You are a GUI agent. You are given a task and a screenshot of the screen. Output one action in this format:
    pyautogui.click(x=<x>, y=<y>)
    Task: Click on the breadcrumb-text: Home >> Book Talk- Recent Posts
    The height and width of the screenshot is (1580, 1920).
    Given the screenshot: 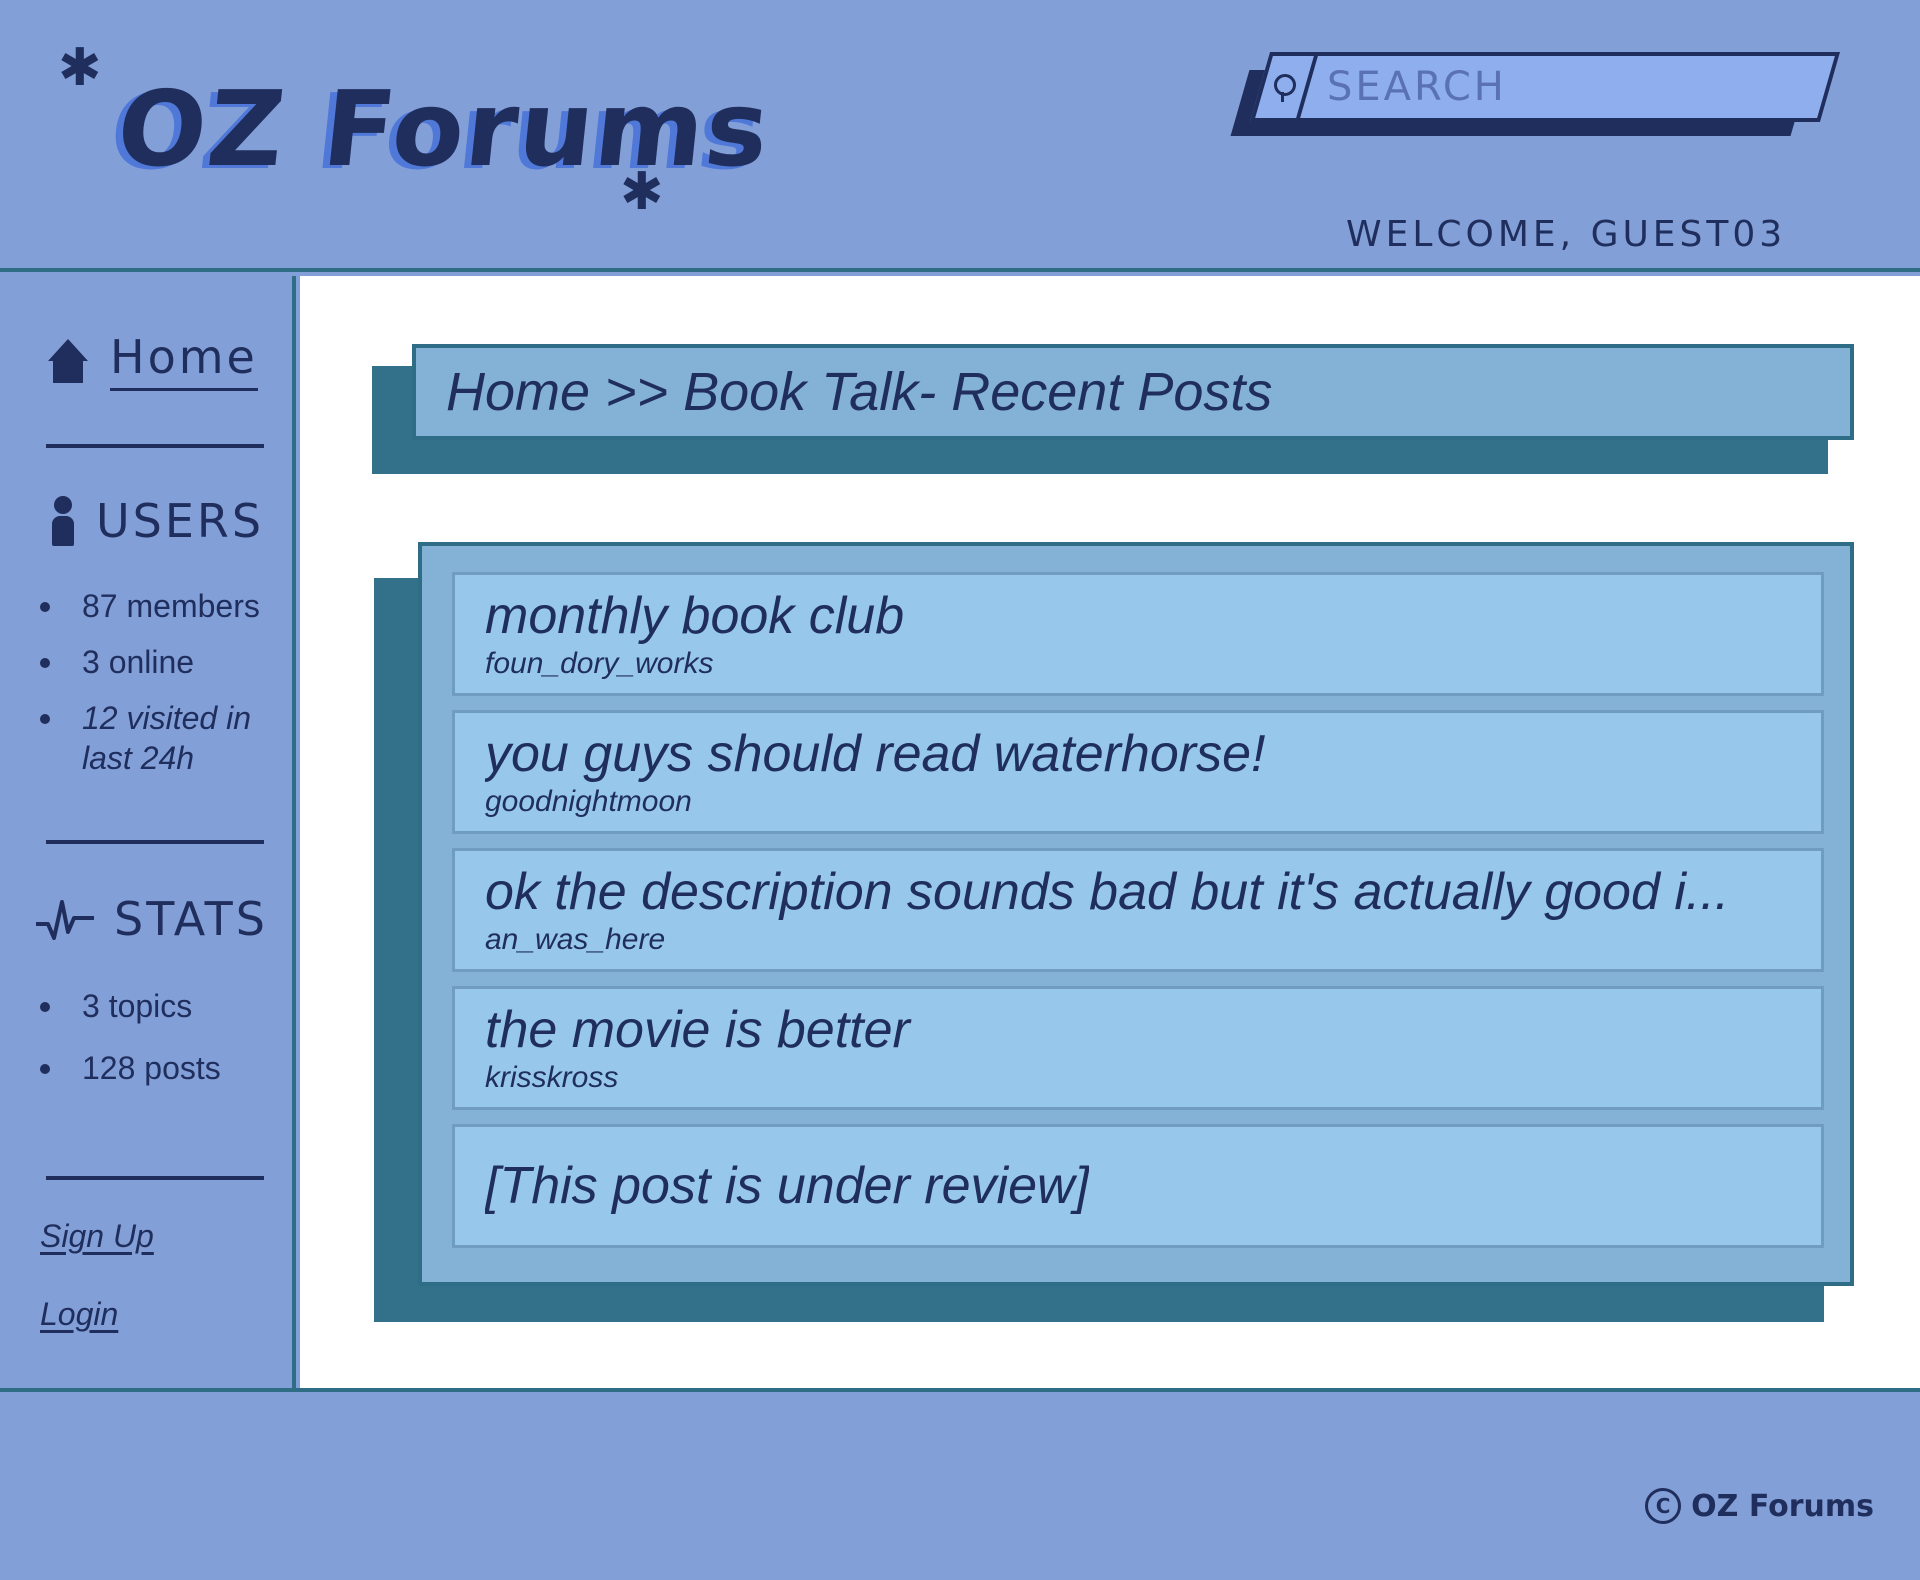 What is the action you would take?
    pyautogui.click(x=859, y=392)
    